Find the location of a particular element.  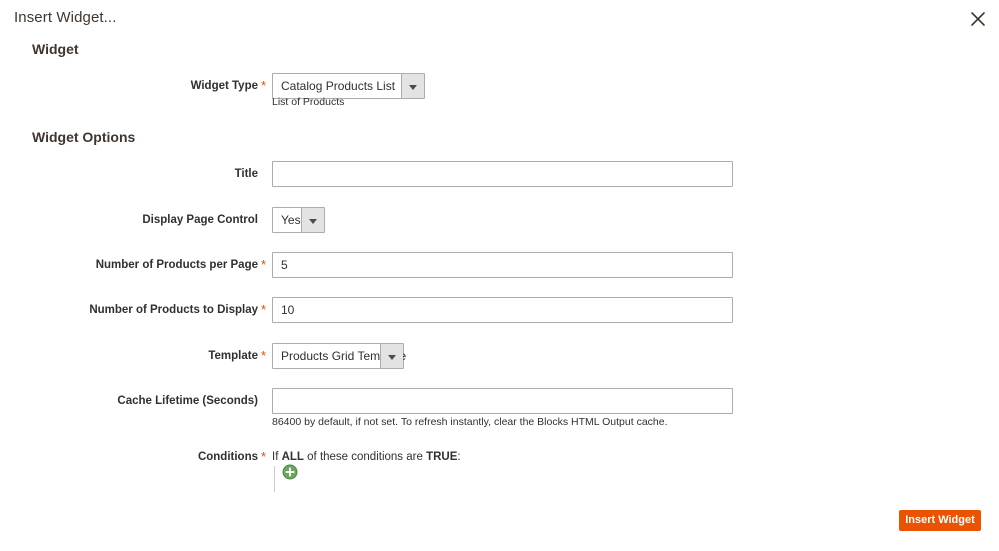

field-row-title: Title is located at coordinates (499, 176).